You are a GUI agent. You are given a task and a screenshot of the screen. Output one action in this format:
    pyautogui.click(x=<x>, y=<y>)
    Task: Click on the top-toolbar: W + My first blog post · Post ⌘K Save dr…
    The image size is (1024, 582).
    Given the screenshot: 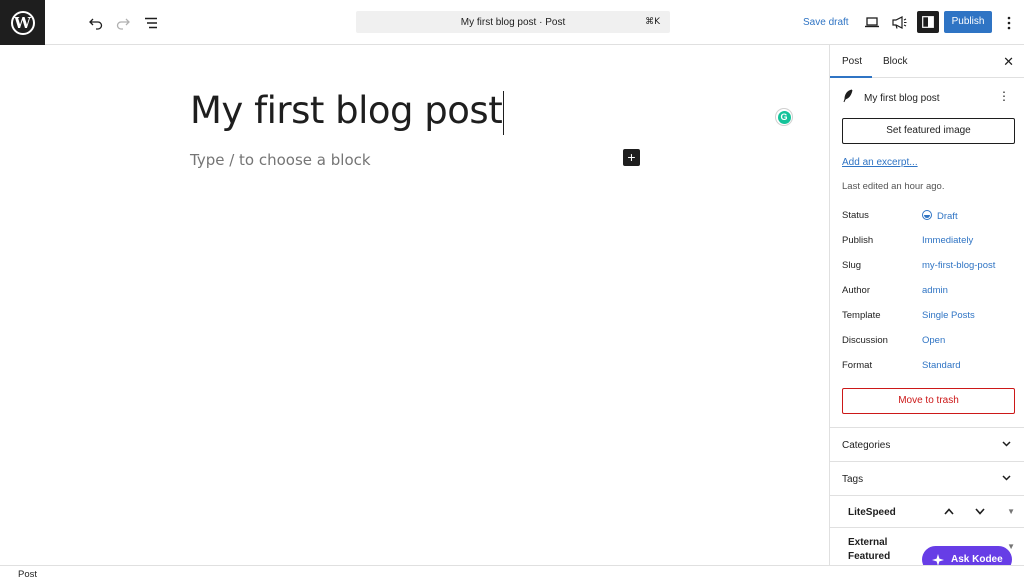 What is the action you would take?
    pyautogui.click(x=512, y=22)
    